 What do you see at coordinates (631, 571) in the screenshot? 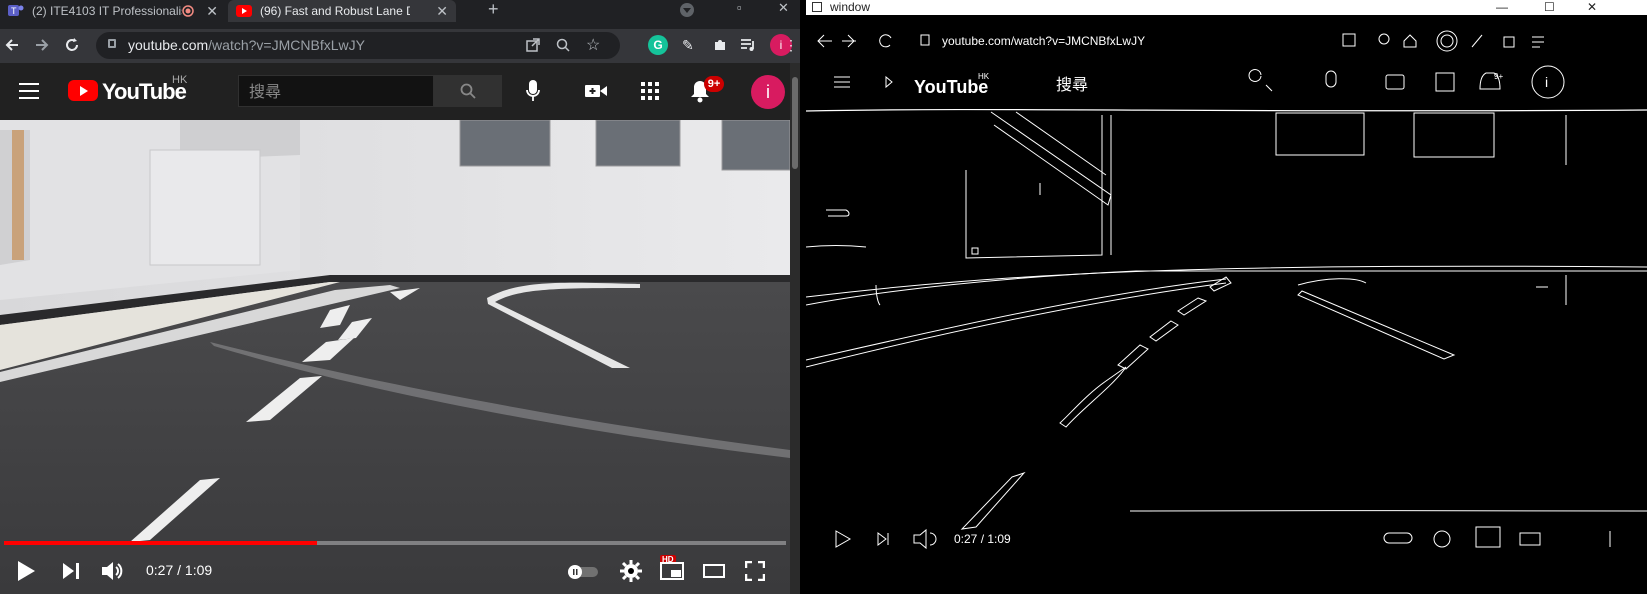
I see `settings-gear-icon` at bounding box center [631, 571].